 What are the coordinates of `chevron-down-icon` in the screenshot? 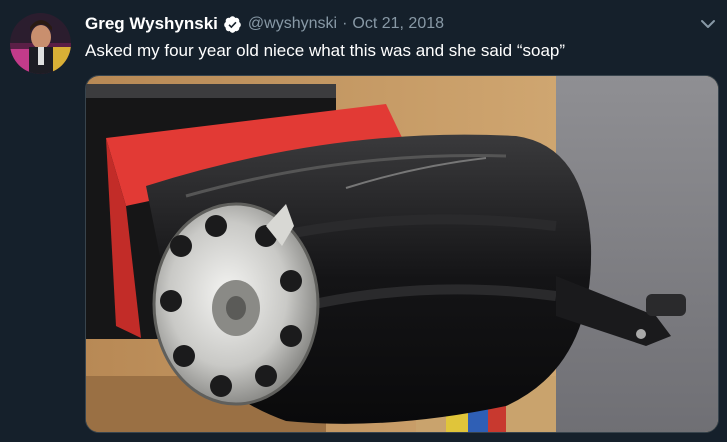 It's located at (708, 24).